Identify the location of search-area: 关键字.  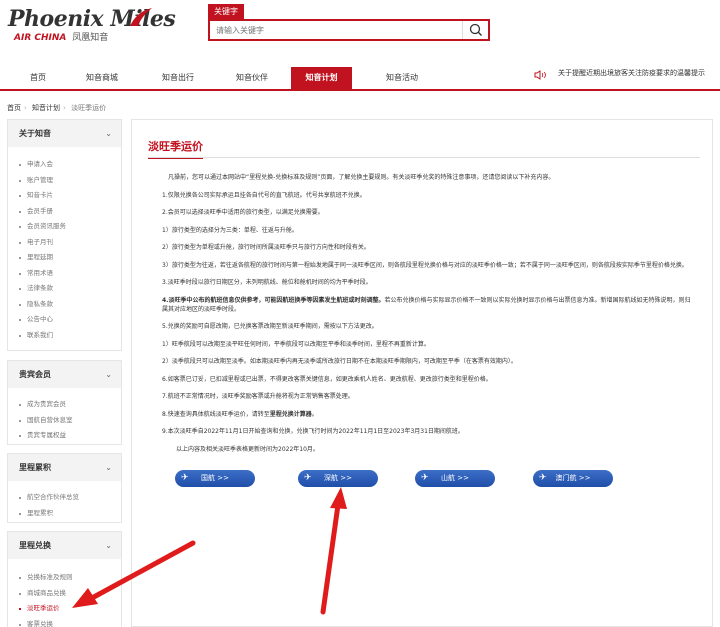
(349, 22).